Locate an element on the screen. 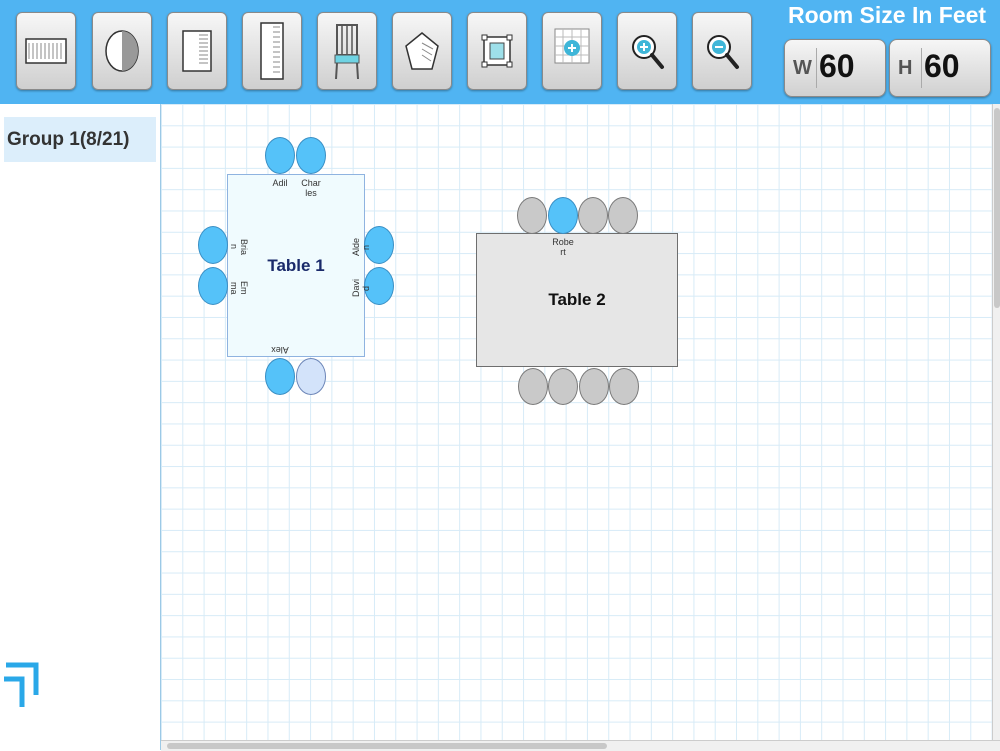 The height and width of the screenshot is (751, 1000). chair-icon is located at coordinates (347, 52).